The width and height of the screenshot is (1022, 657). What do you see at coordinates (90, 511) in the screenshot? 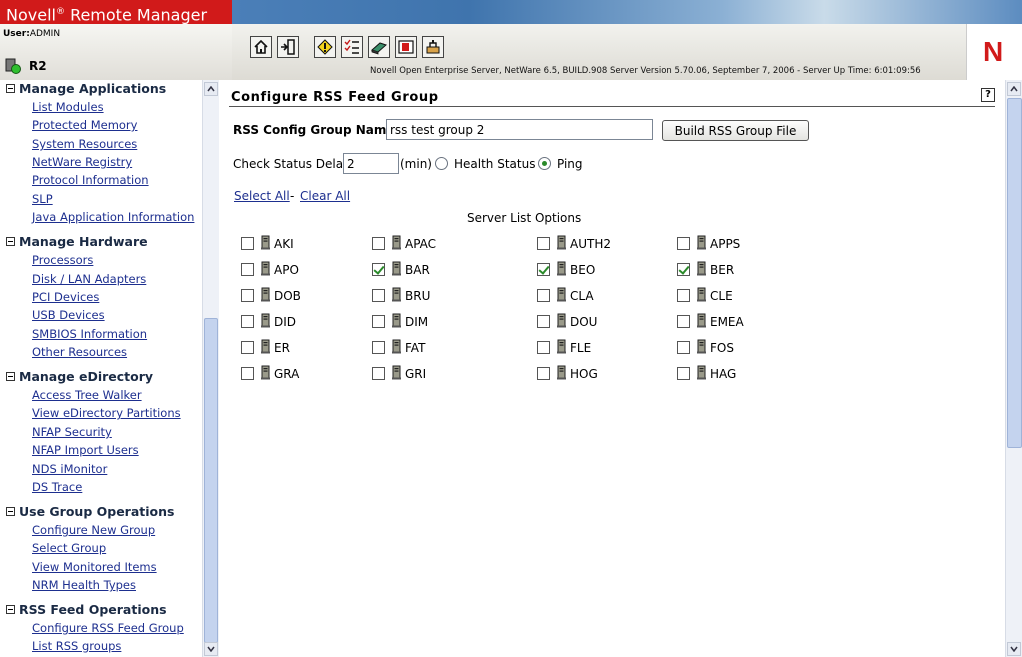
I see `section-use-group-operations: Use Group Operations` at bounding box center [90, 511].